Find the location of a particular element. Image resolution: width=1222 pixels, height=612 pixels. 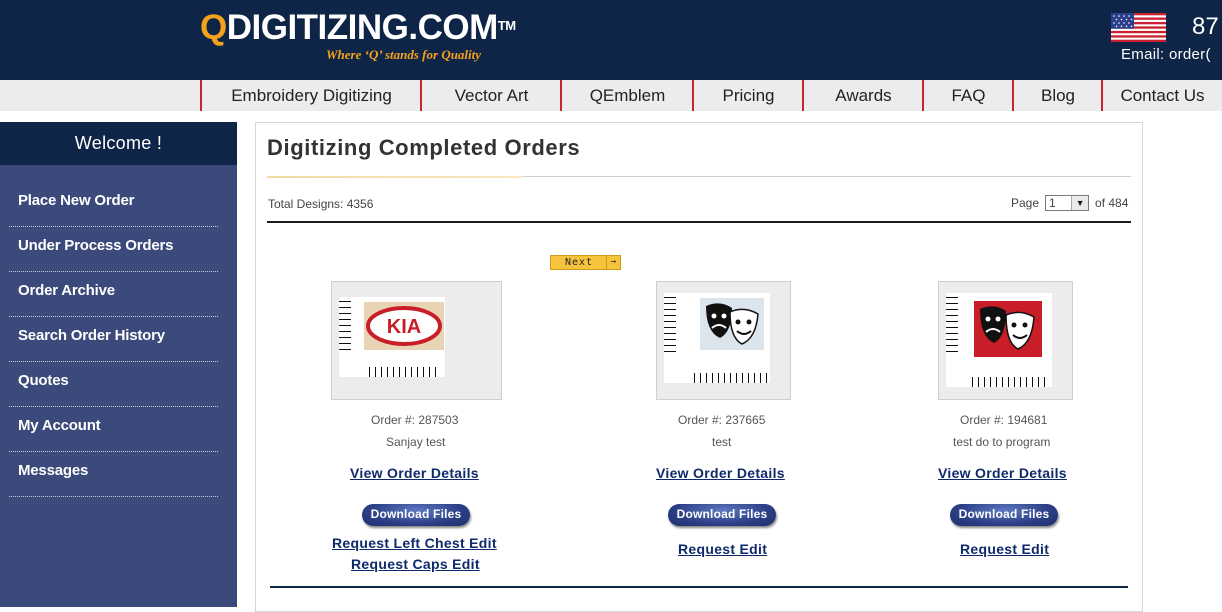

sidebar-item-quotes: Quotes is located at coordinates (113, 384).